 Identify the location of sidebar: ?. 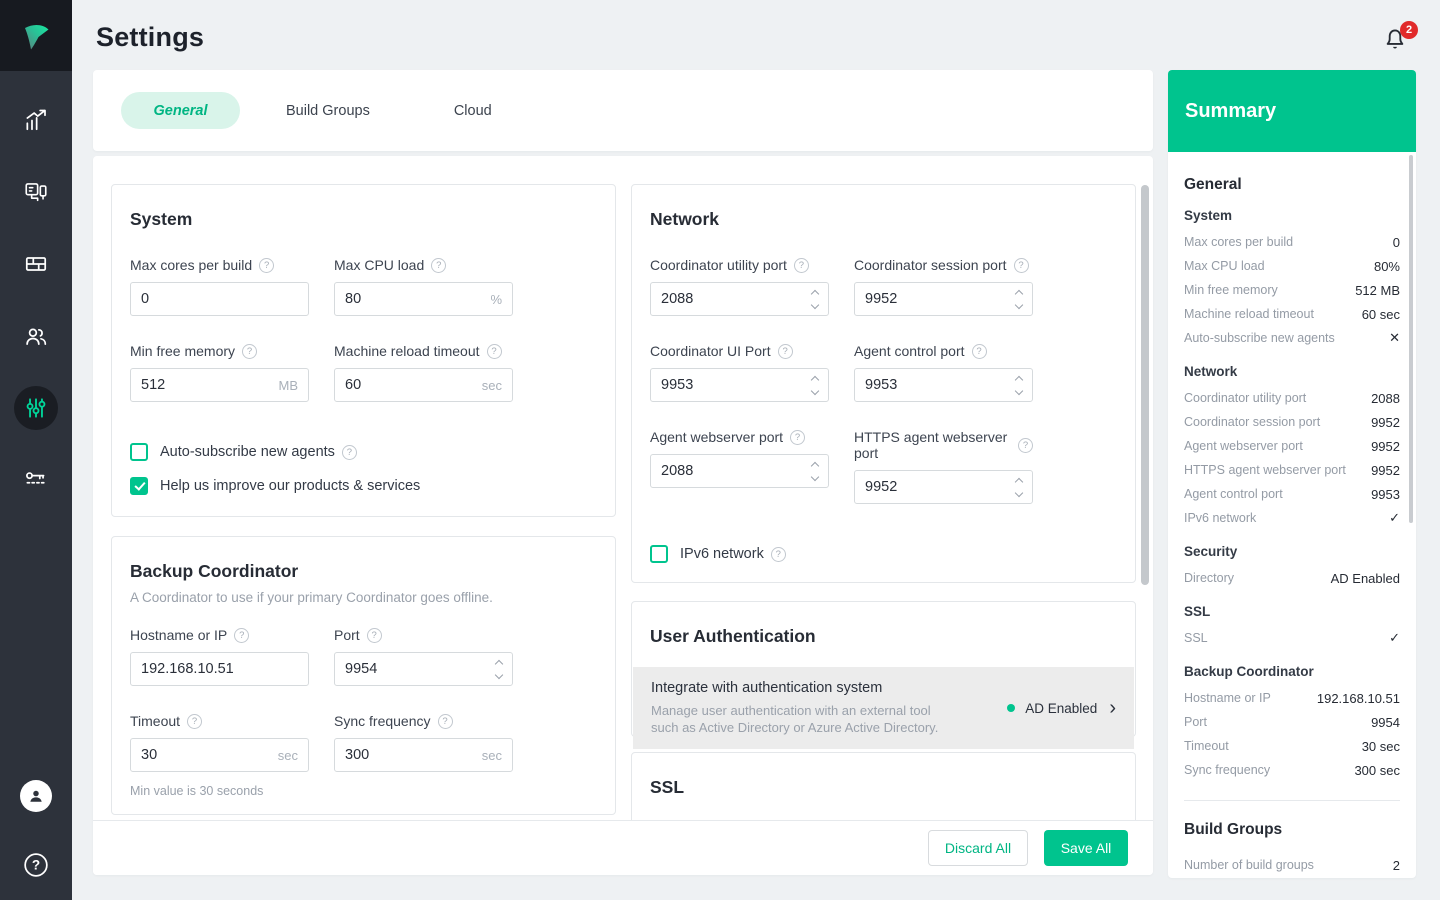
(36, 450).